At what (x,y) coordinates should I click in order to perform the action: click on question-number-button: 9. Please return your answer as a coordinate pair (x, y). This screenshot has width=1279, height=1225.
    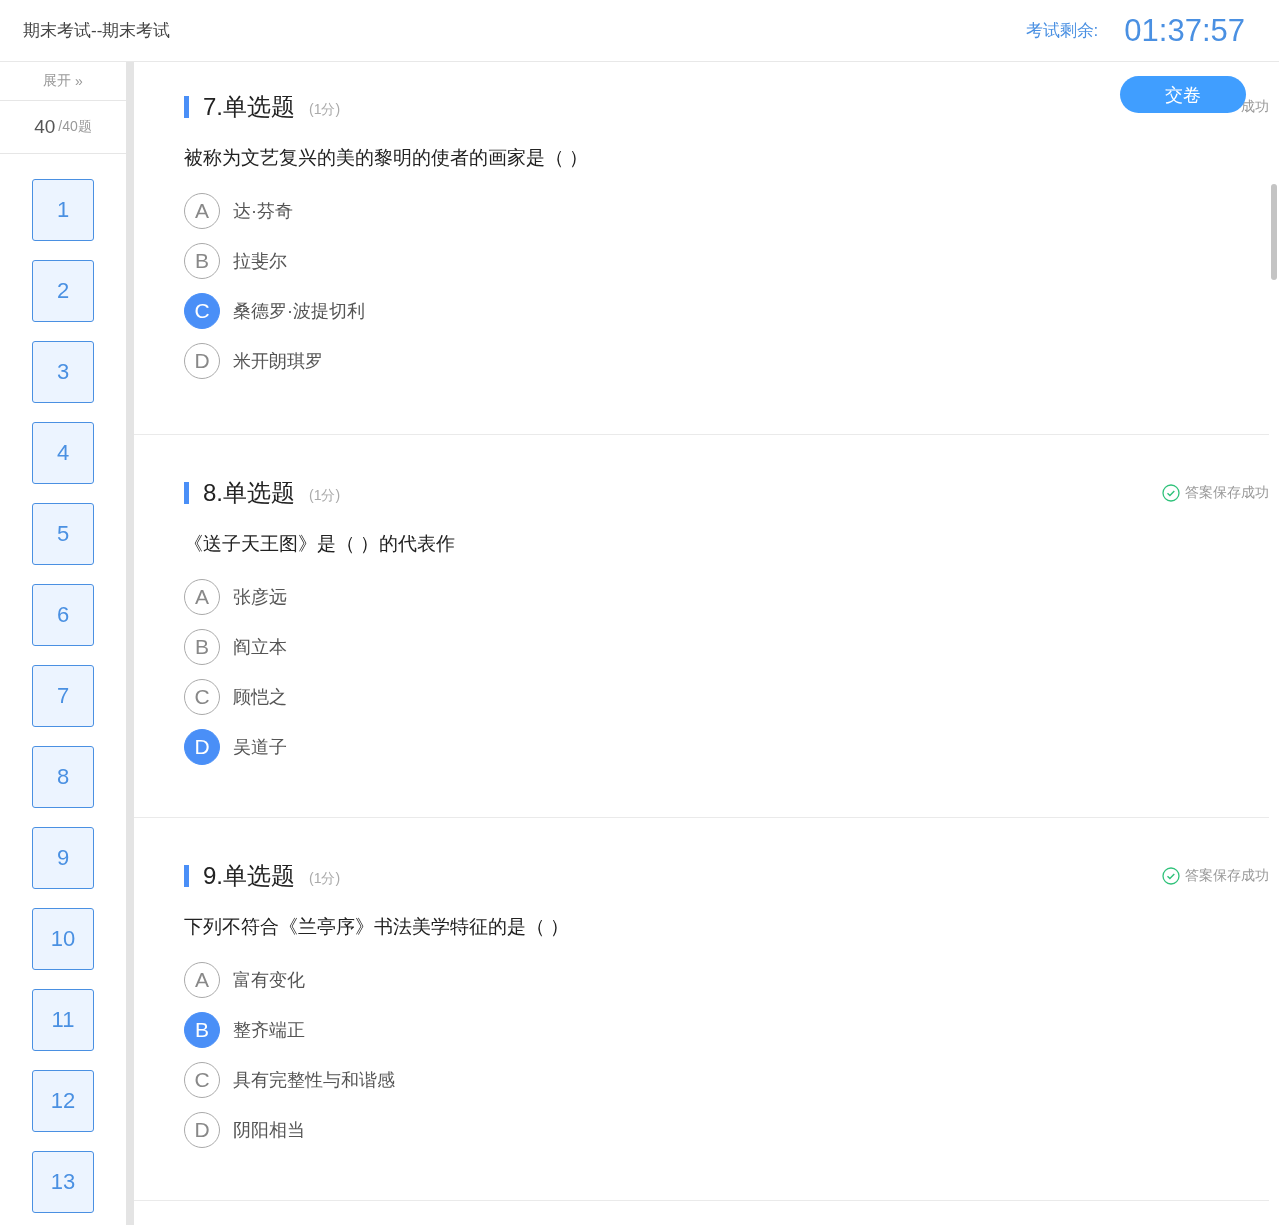
    Looking at the image, I should click on (63, 858).